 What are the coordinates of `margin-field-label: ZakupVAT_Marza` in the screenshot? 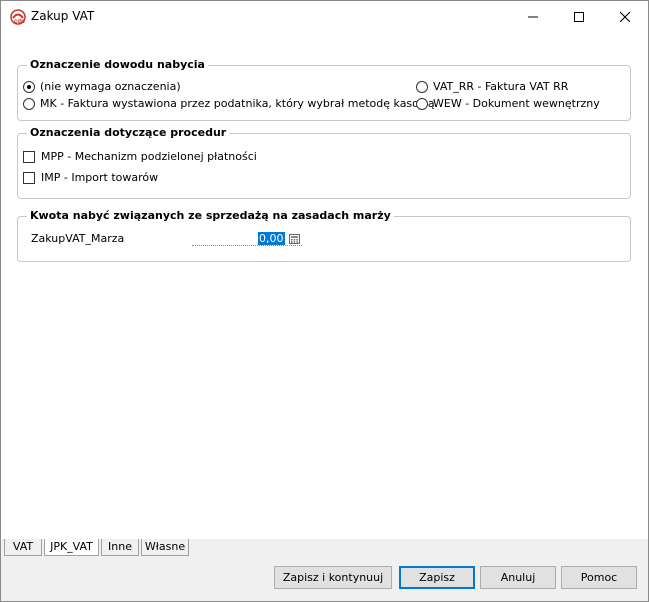 It's located at (78, 238).